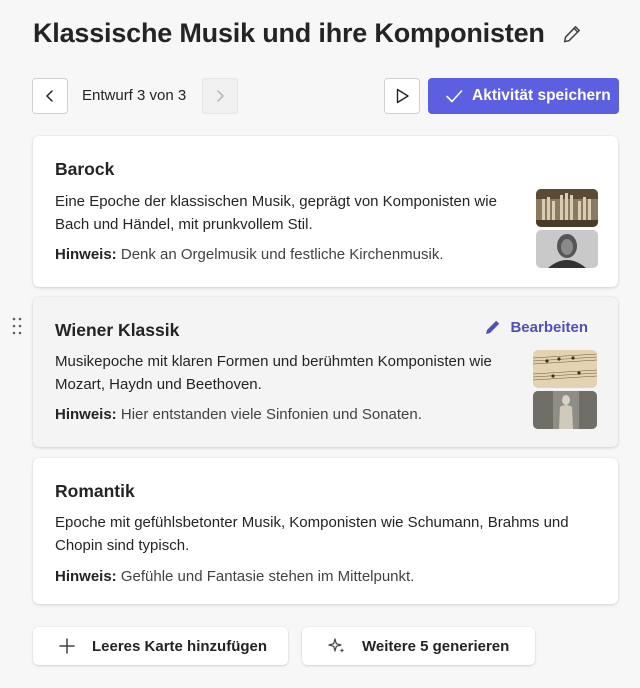 The width and height of the screenshot is (640, 688). What do you see at coordinates (85, 169) in the screenshot?
I see `card-title: Barock` at bounding box center [85, 169].